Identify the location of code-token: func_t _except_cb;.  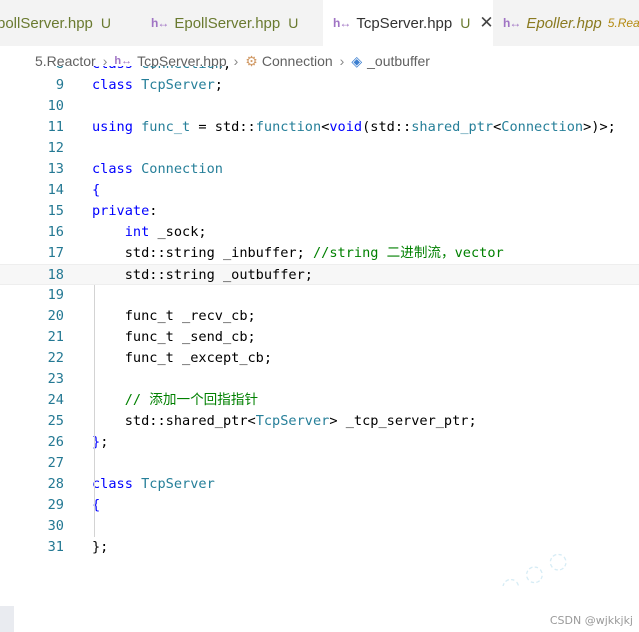
(182, 358).